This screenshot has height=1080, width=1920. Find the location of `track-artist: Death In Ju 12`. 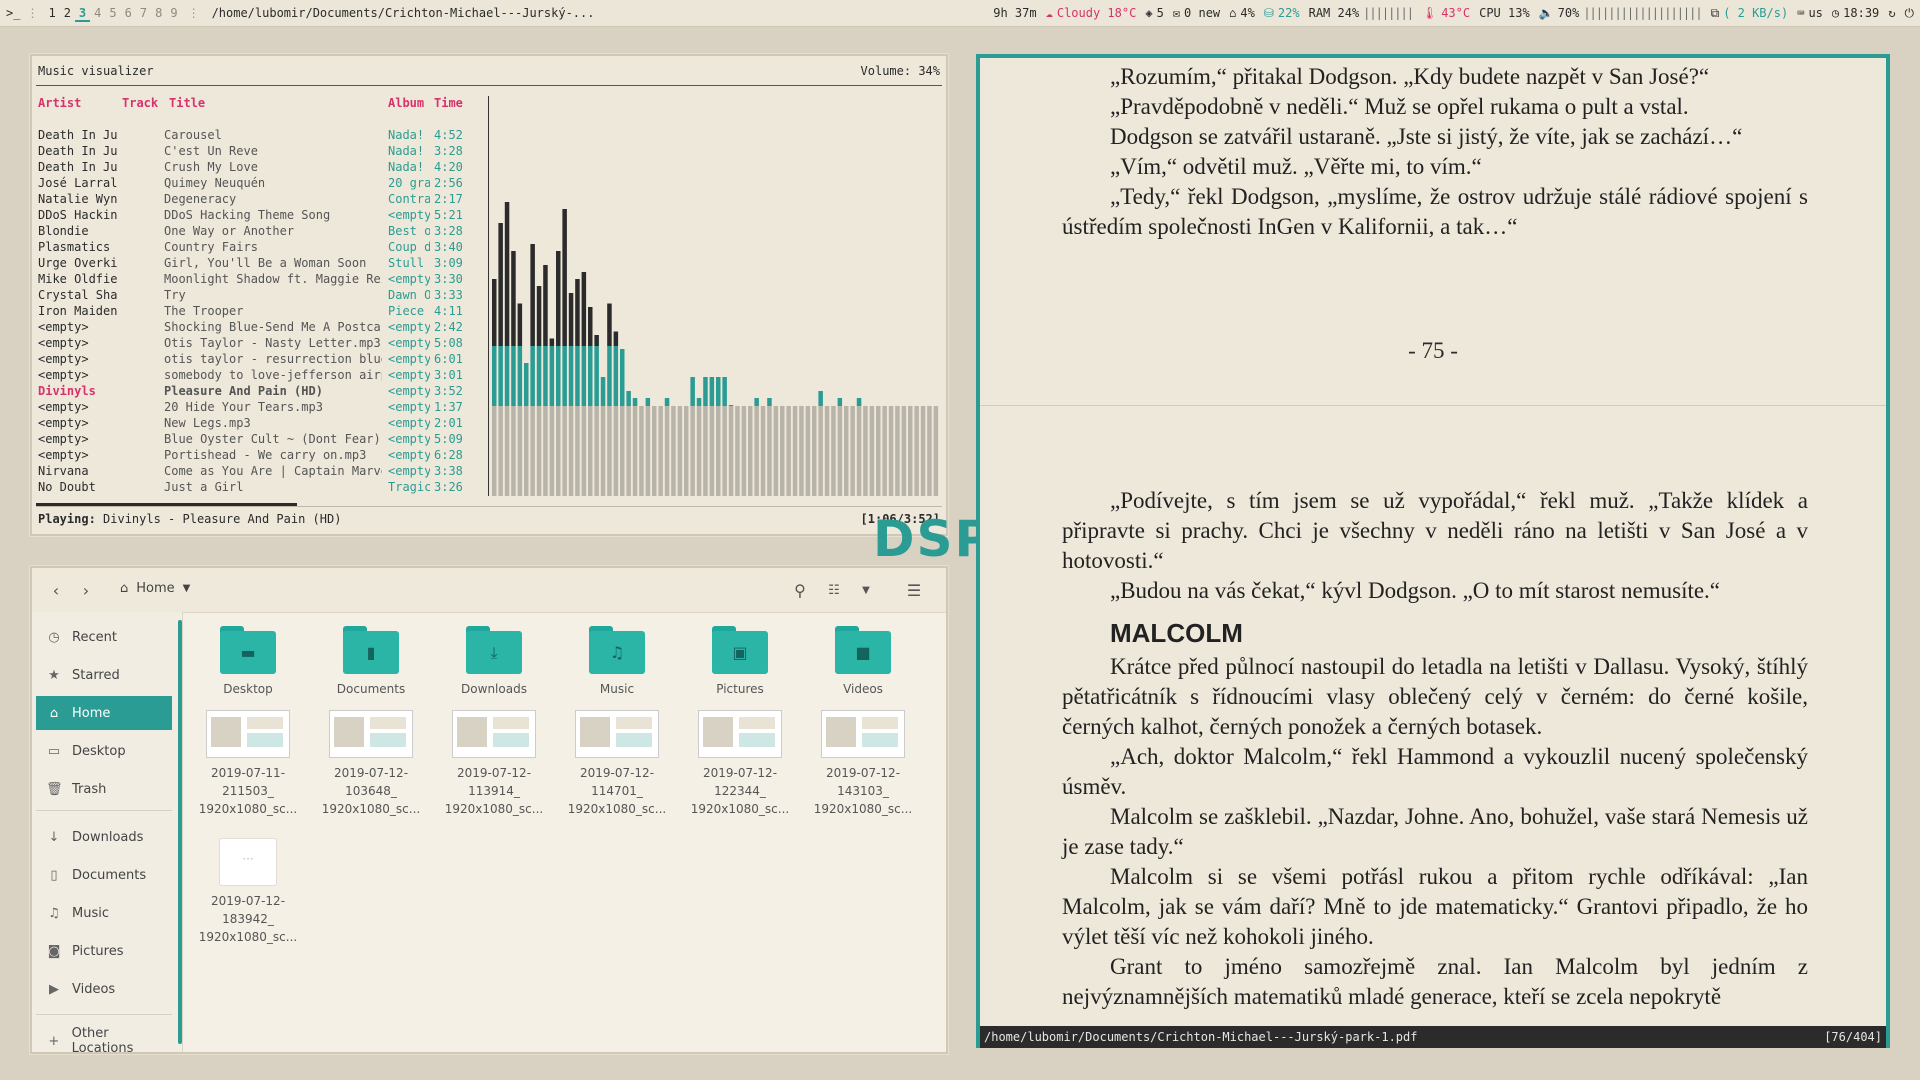

track-artist: Death In Ju 12 is located at coordinates (79, 135).